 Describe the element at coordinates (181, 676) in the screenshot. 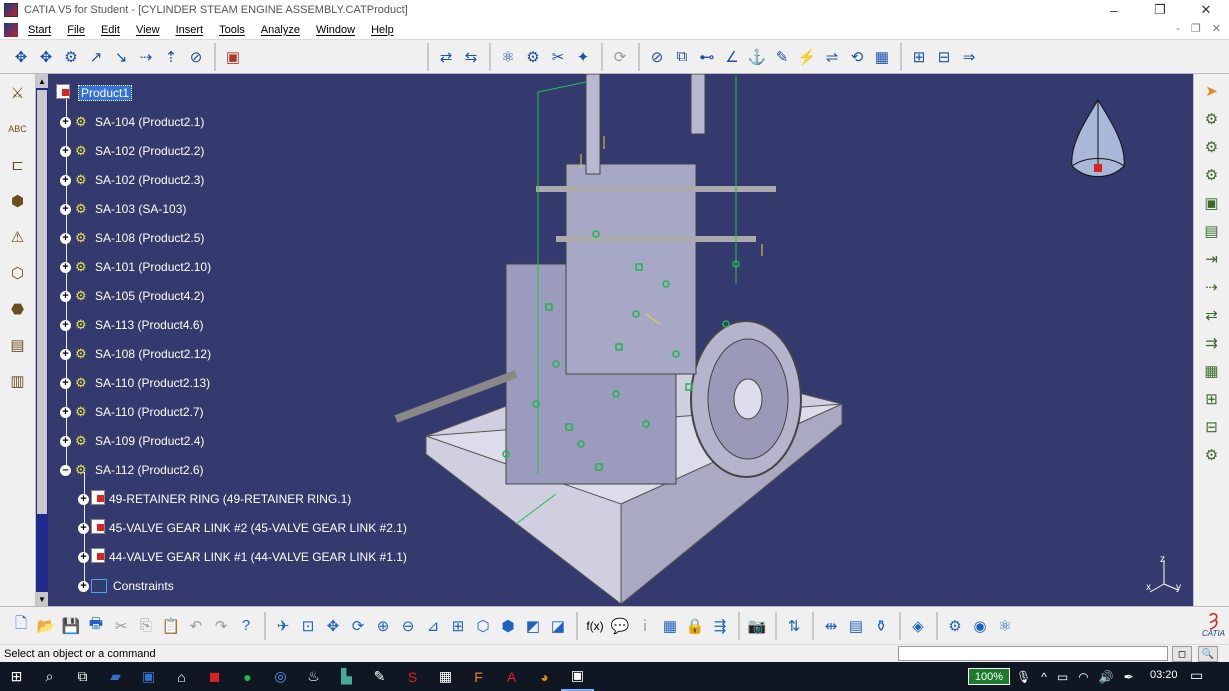

I see `store-icon: ⌂` at that location.